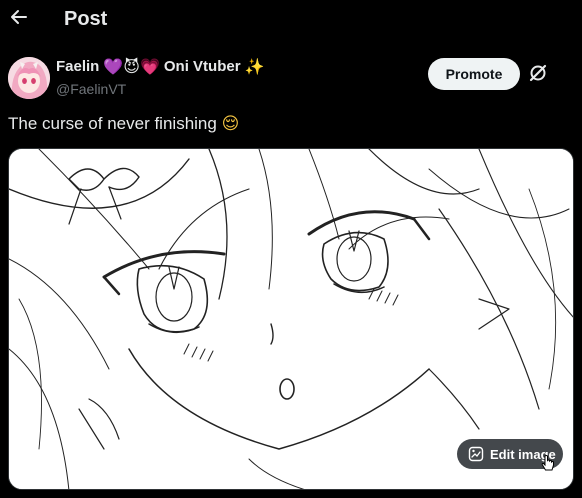 Image resolution: width=582 pixels, height=498 pixels. Describe the element at coordinates (202, 66) in the screenshot. I see `author-title-suffix: Oni Vtuber` at that location.